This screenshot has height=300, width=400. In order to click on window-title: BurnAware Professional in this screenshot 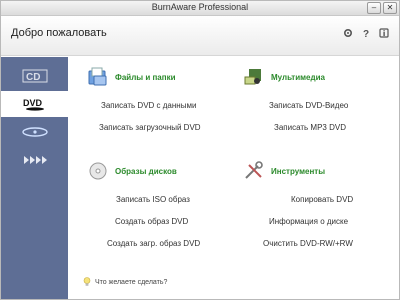, I will do `click(200, 7)`.